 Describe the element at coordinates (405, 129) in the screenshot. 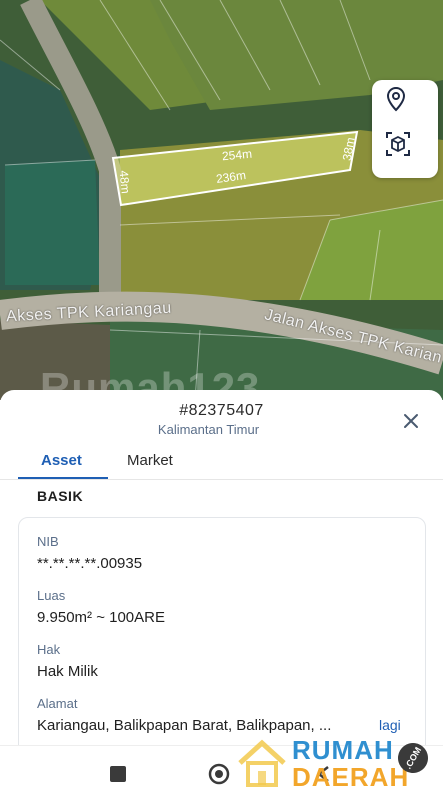

I see `map-controls` at that location.